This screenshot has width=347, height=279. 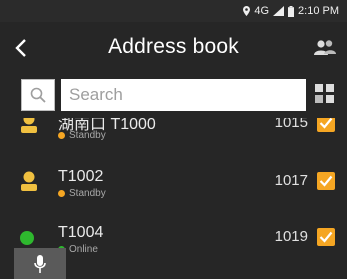 I want to click on network-type: 4G, so click(x=262, y=11).